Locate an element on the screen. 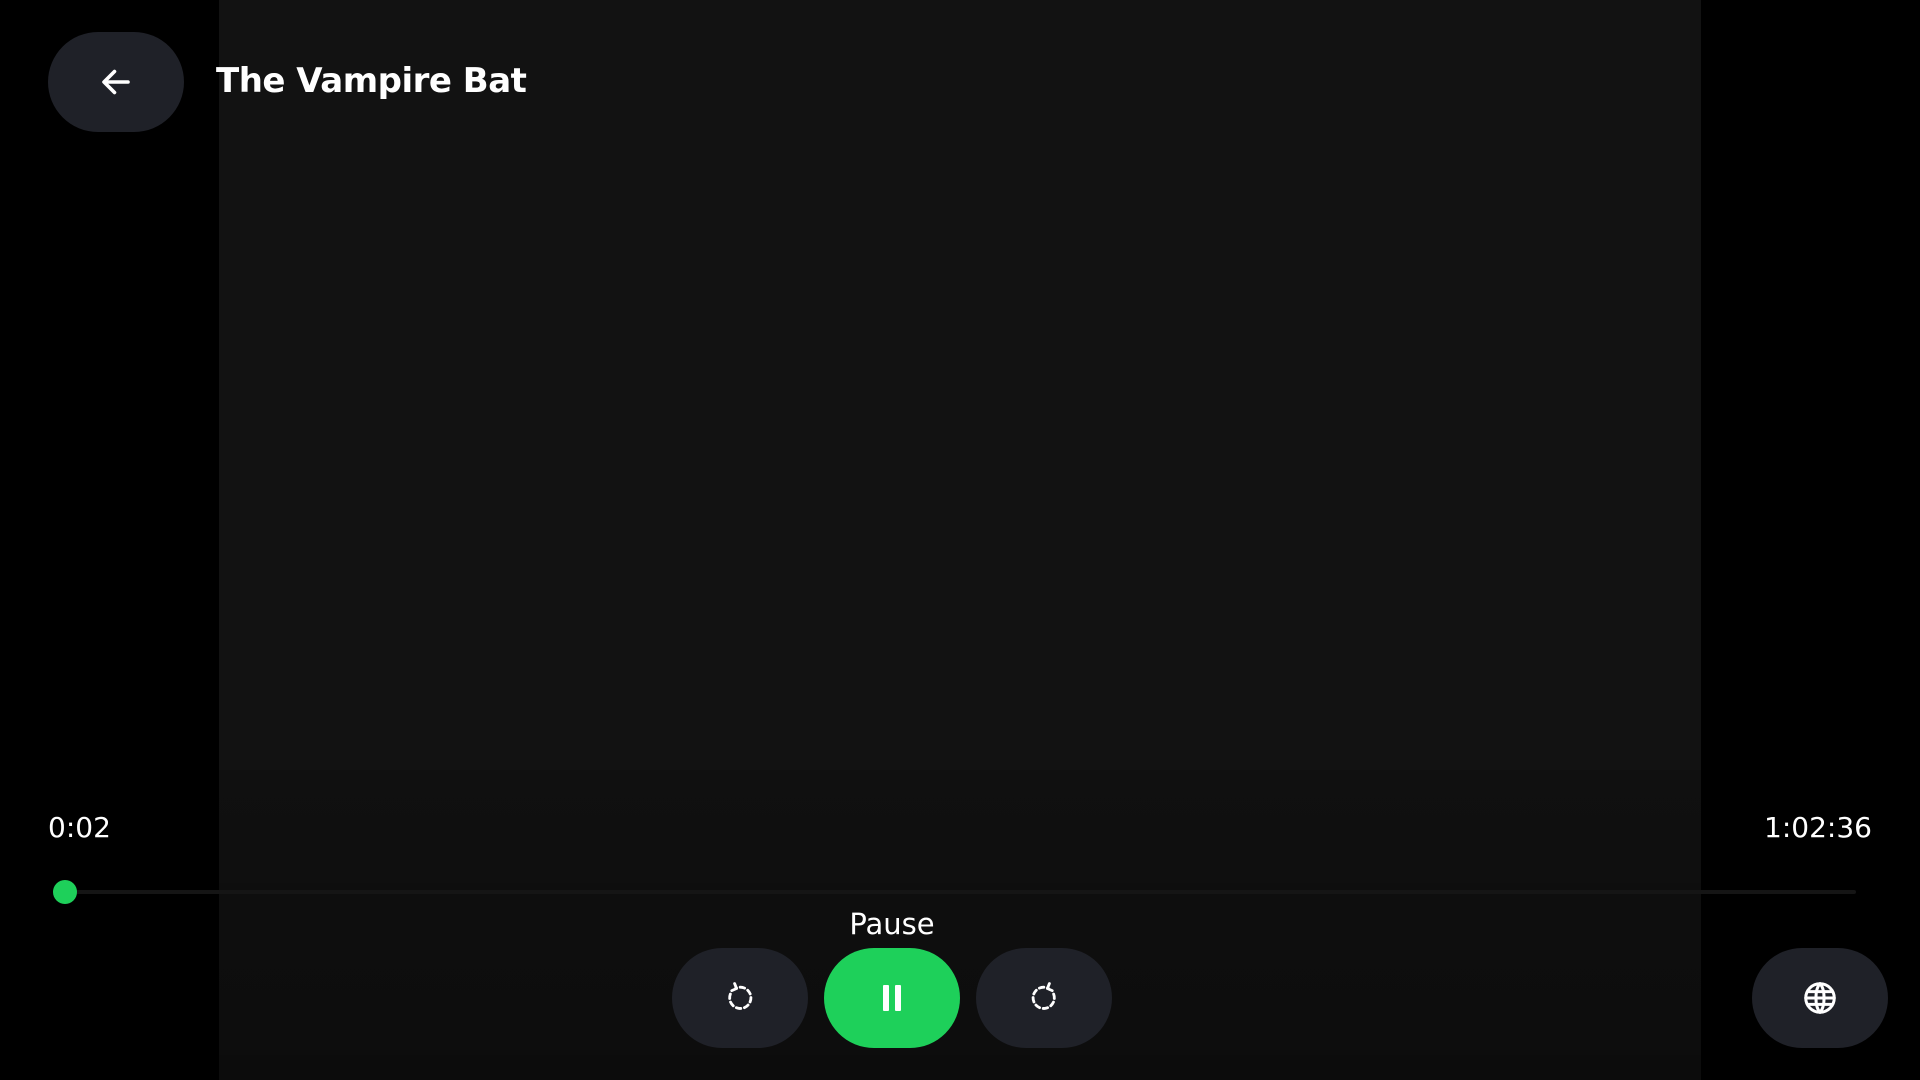 The width and height of the screenshot is (1920, 1080). pause-button is located at coordinates (892, 998).